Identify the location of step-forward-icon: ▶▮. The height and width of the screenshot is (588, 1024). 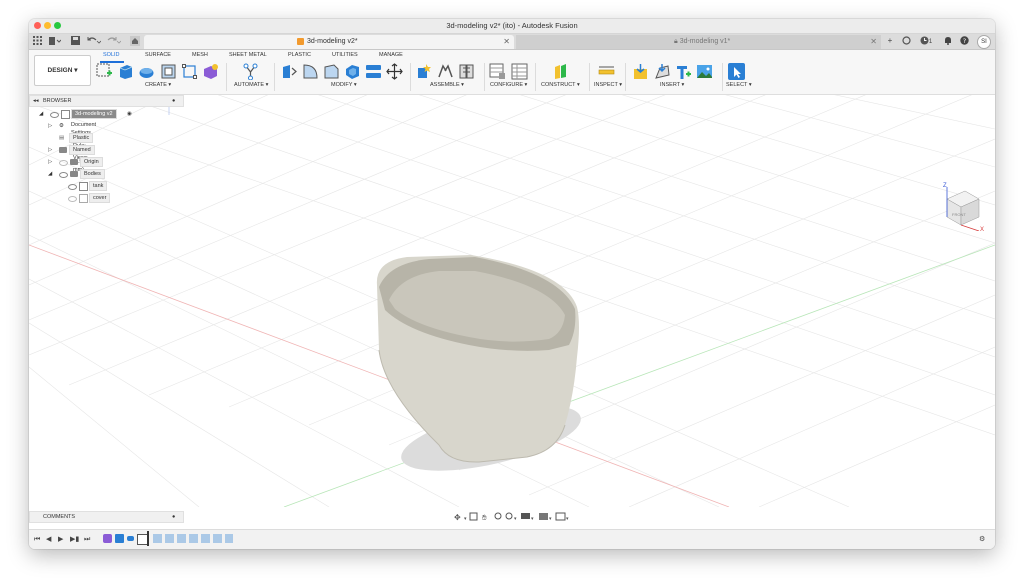
(74, 540).